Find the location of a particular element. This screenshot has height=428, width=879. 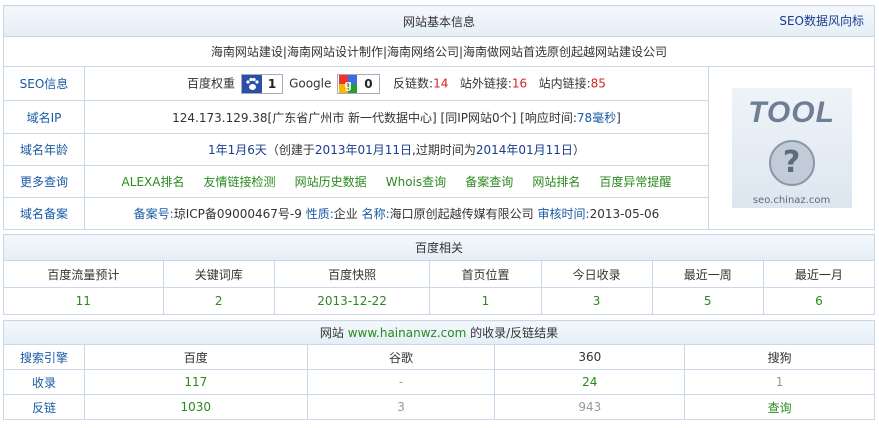

baidu-value-snapshot: 2013-12-22 is located at coordinates (352, 301).